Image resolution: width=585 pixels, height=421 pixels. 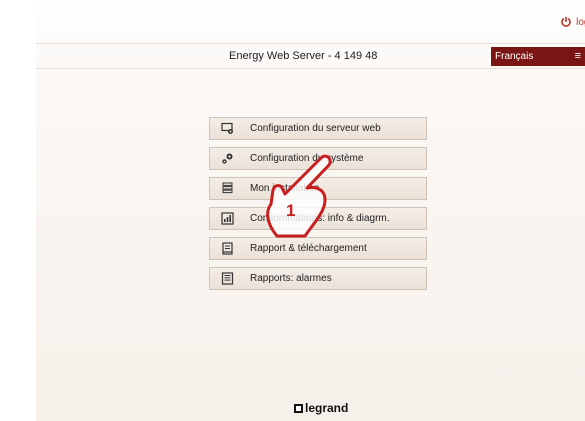 What do you see at coordinates (572, 22) in the screenshot?
I see `logout-button: logo` at bounding box center [572, 22].